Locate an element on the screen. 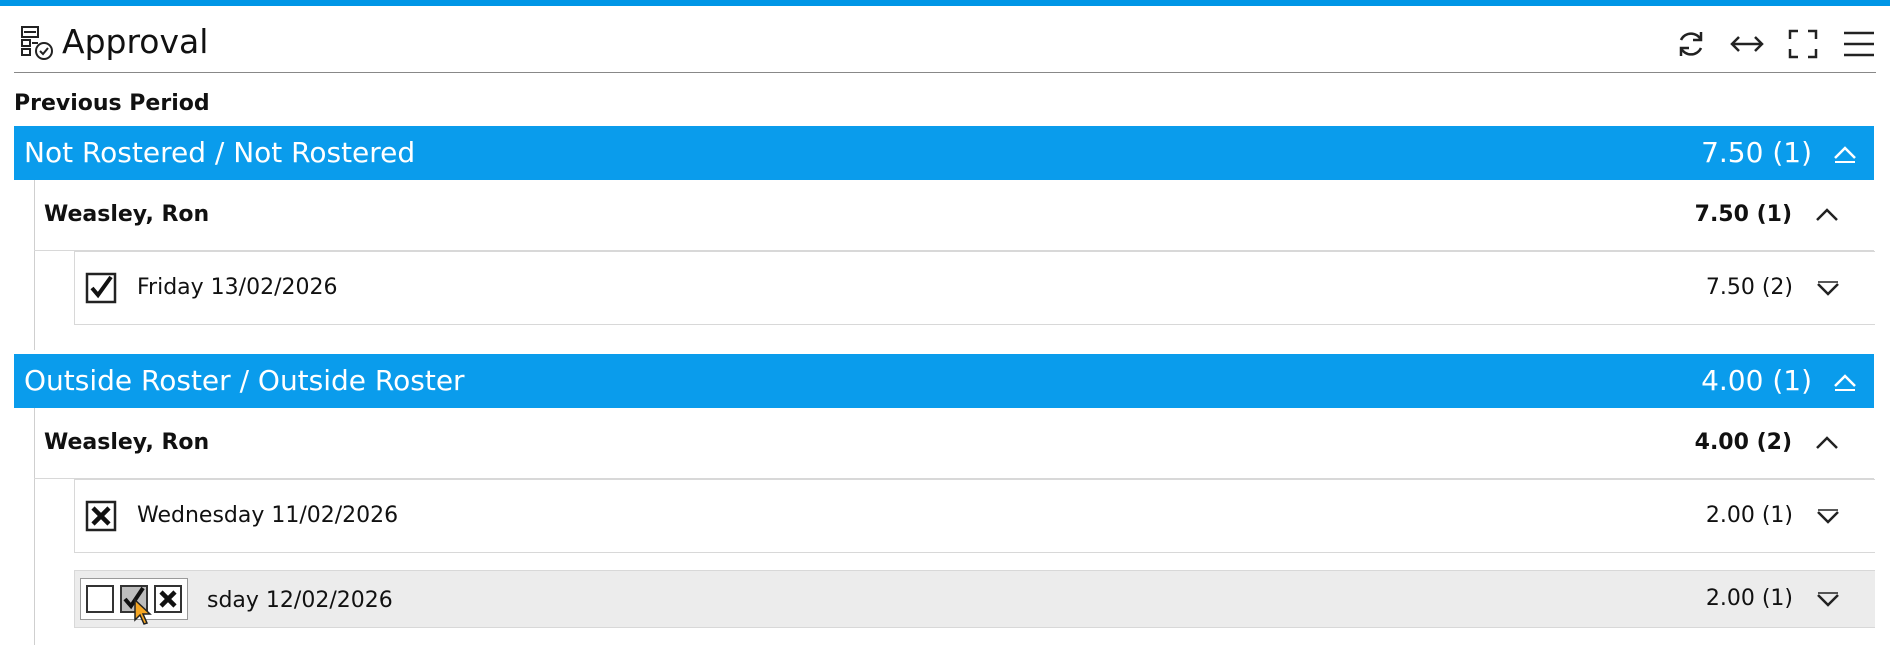  mouse-cursor-icon is located at coordinates (143, 611).